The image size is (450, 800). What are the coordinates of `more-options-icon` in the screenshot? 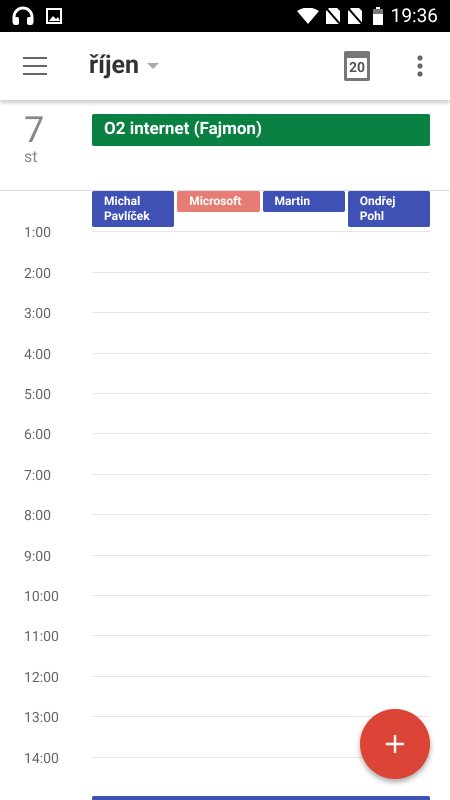 It's located at (420, 66).